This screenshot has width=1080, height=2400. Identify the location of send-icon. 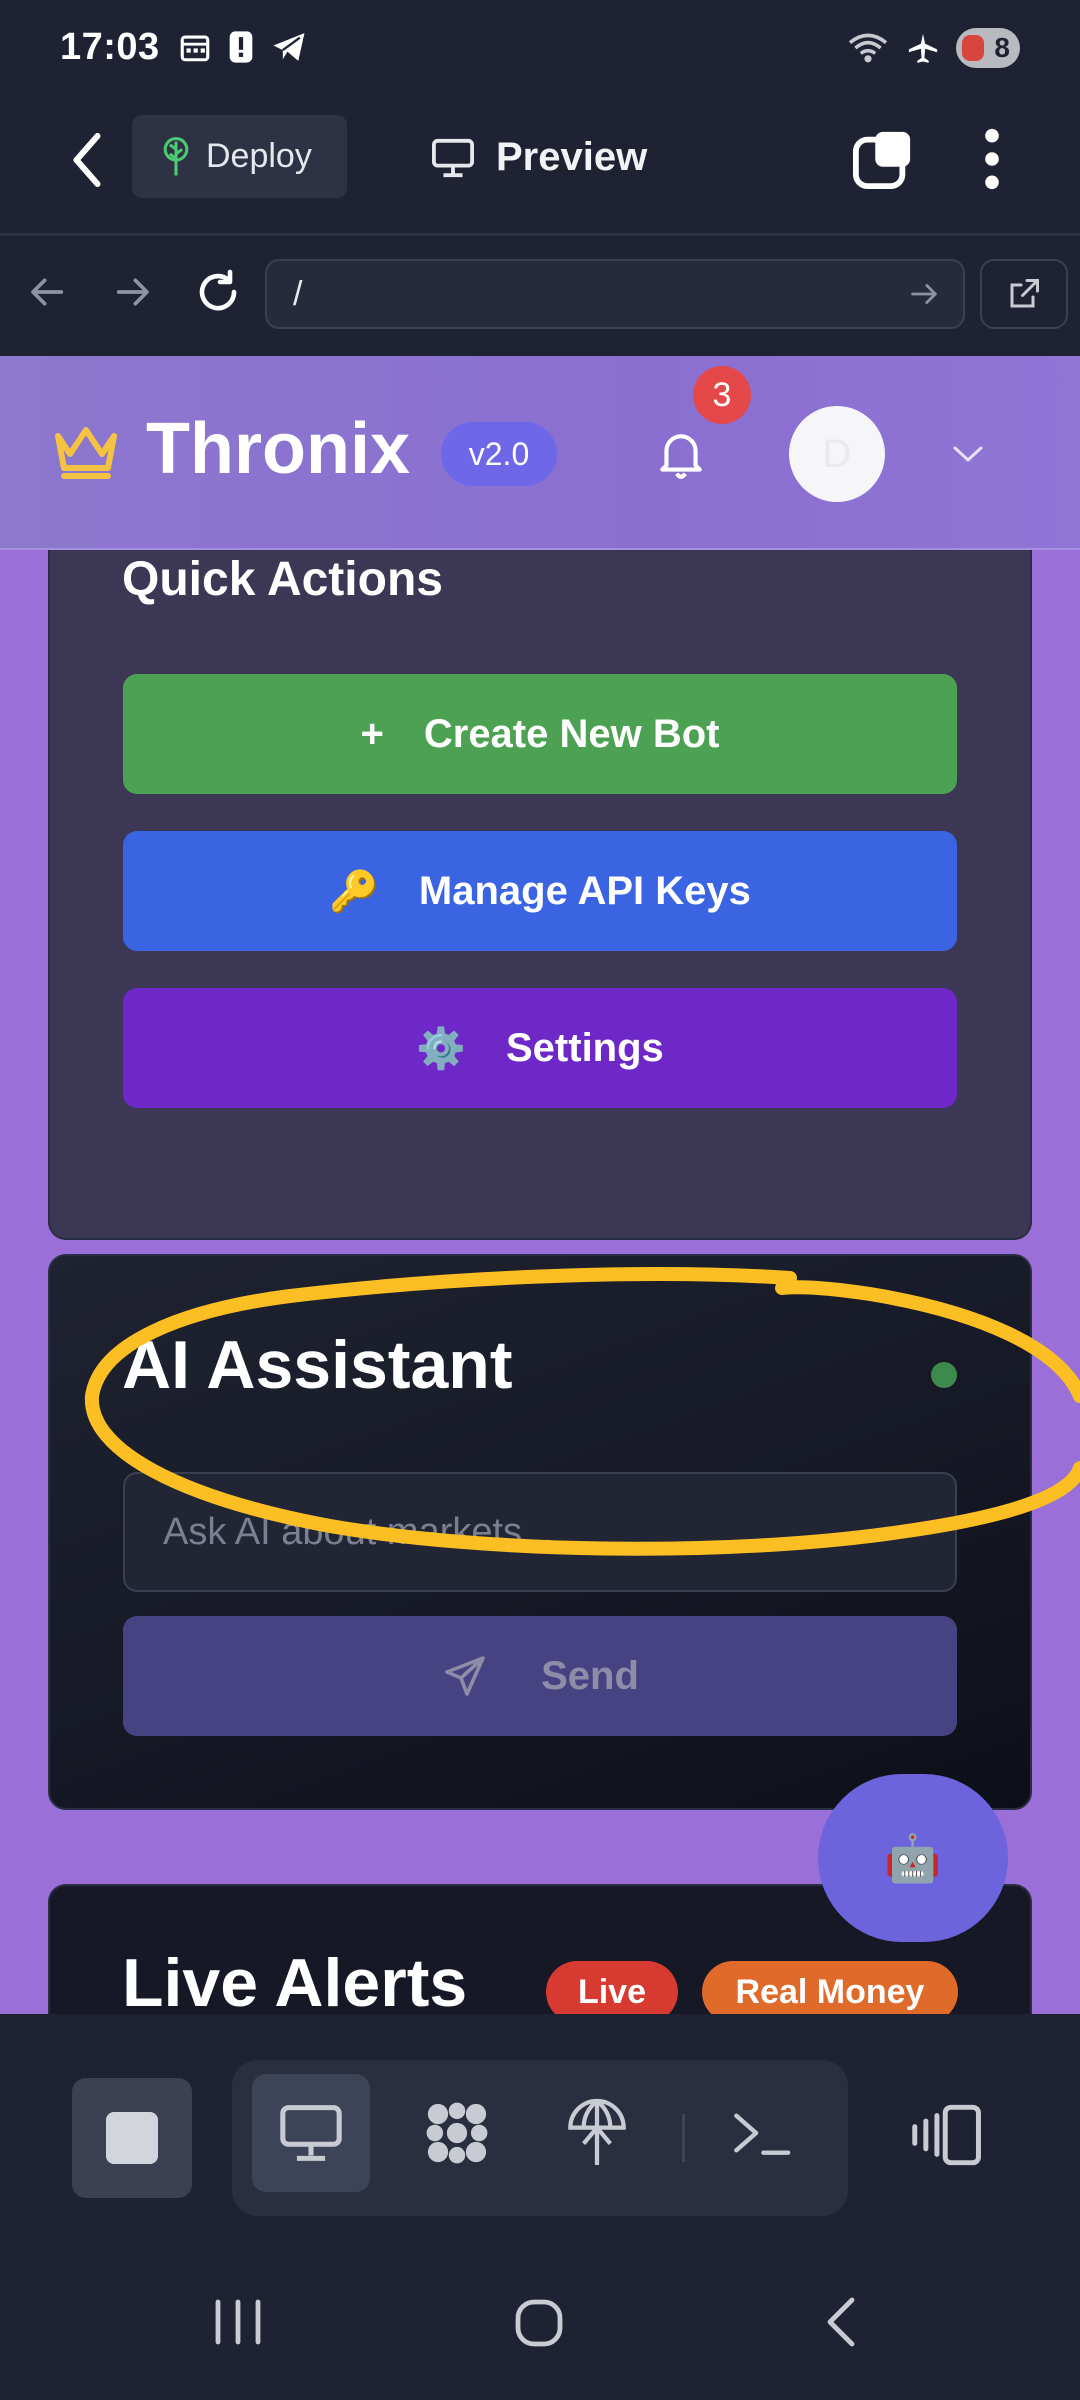
(465, 1676).